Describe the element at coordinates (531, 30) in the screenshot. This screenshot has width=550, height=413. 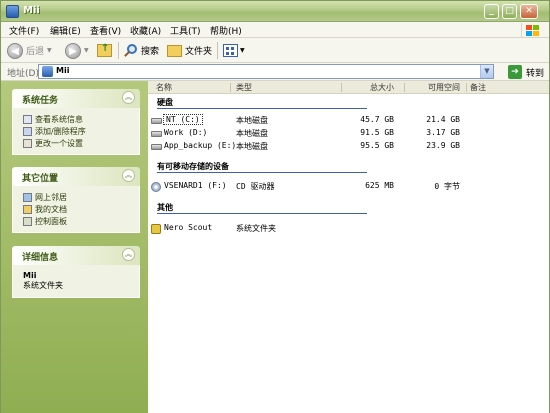
I see `windows-logo-icon` at that location.